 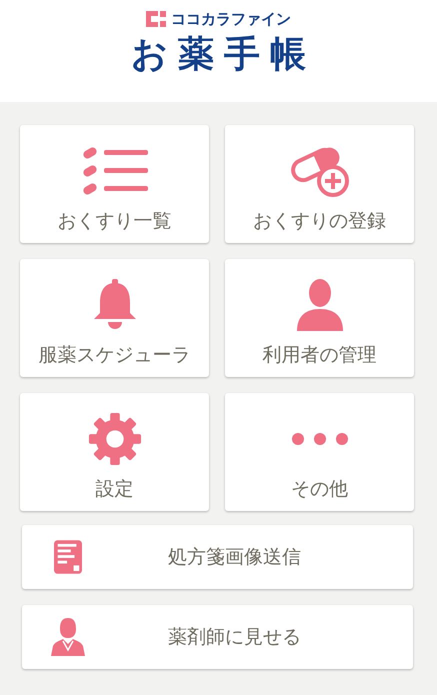 I want to click on menu-tile: 設定, so click(x=114, y=452).